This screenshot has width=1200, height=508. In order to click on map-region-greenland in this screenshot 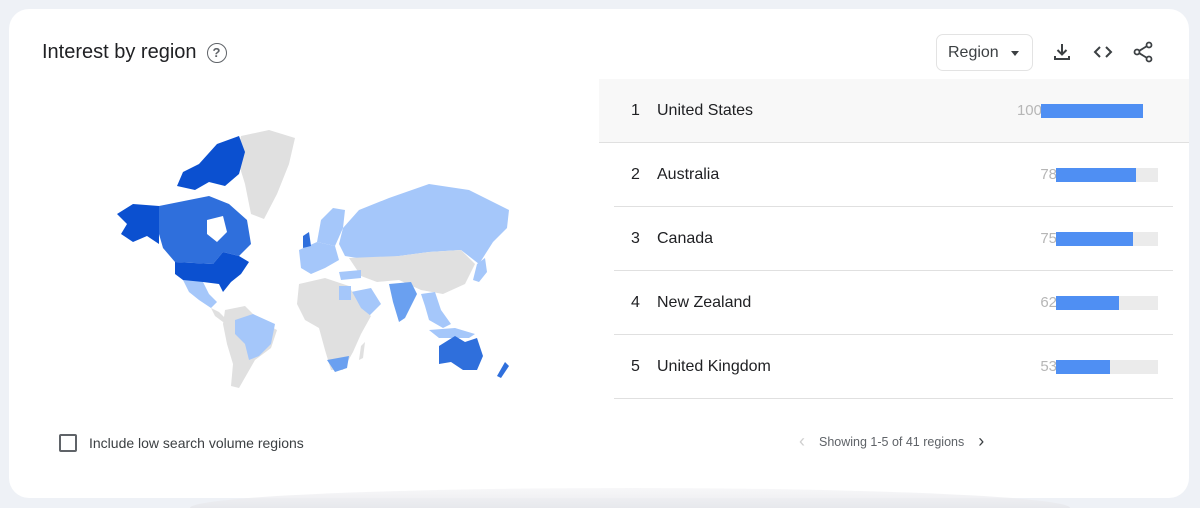, I will do `click(266, 174)`.